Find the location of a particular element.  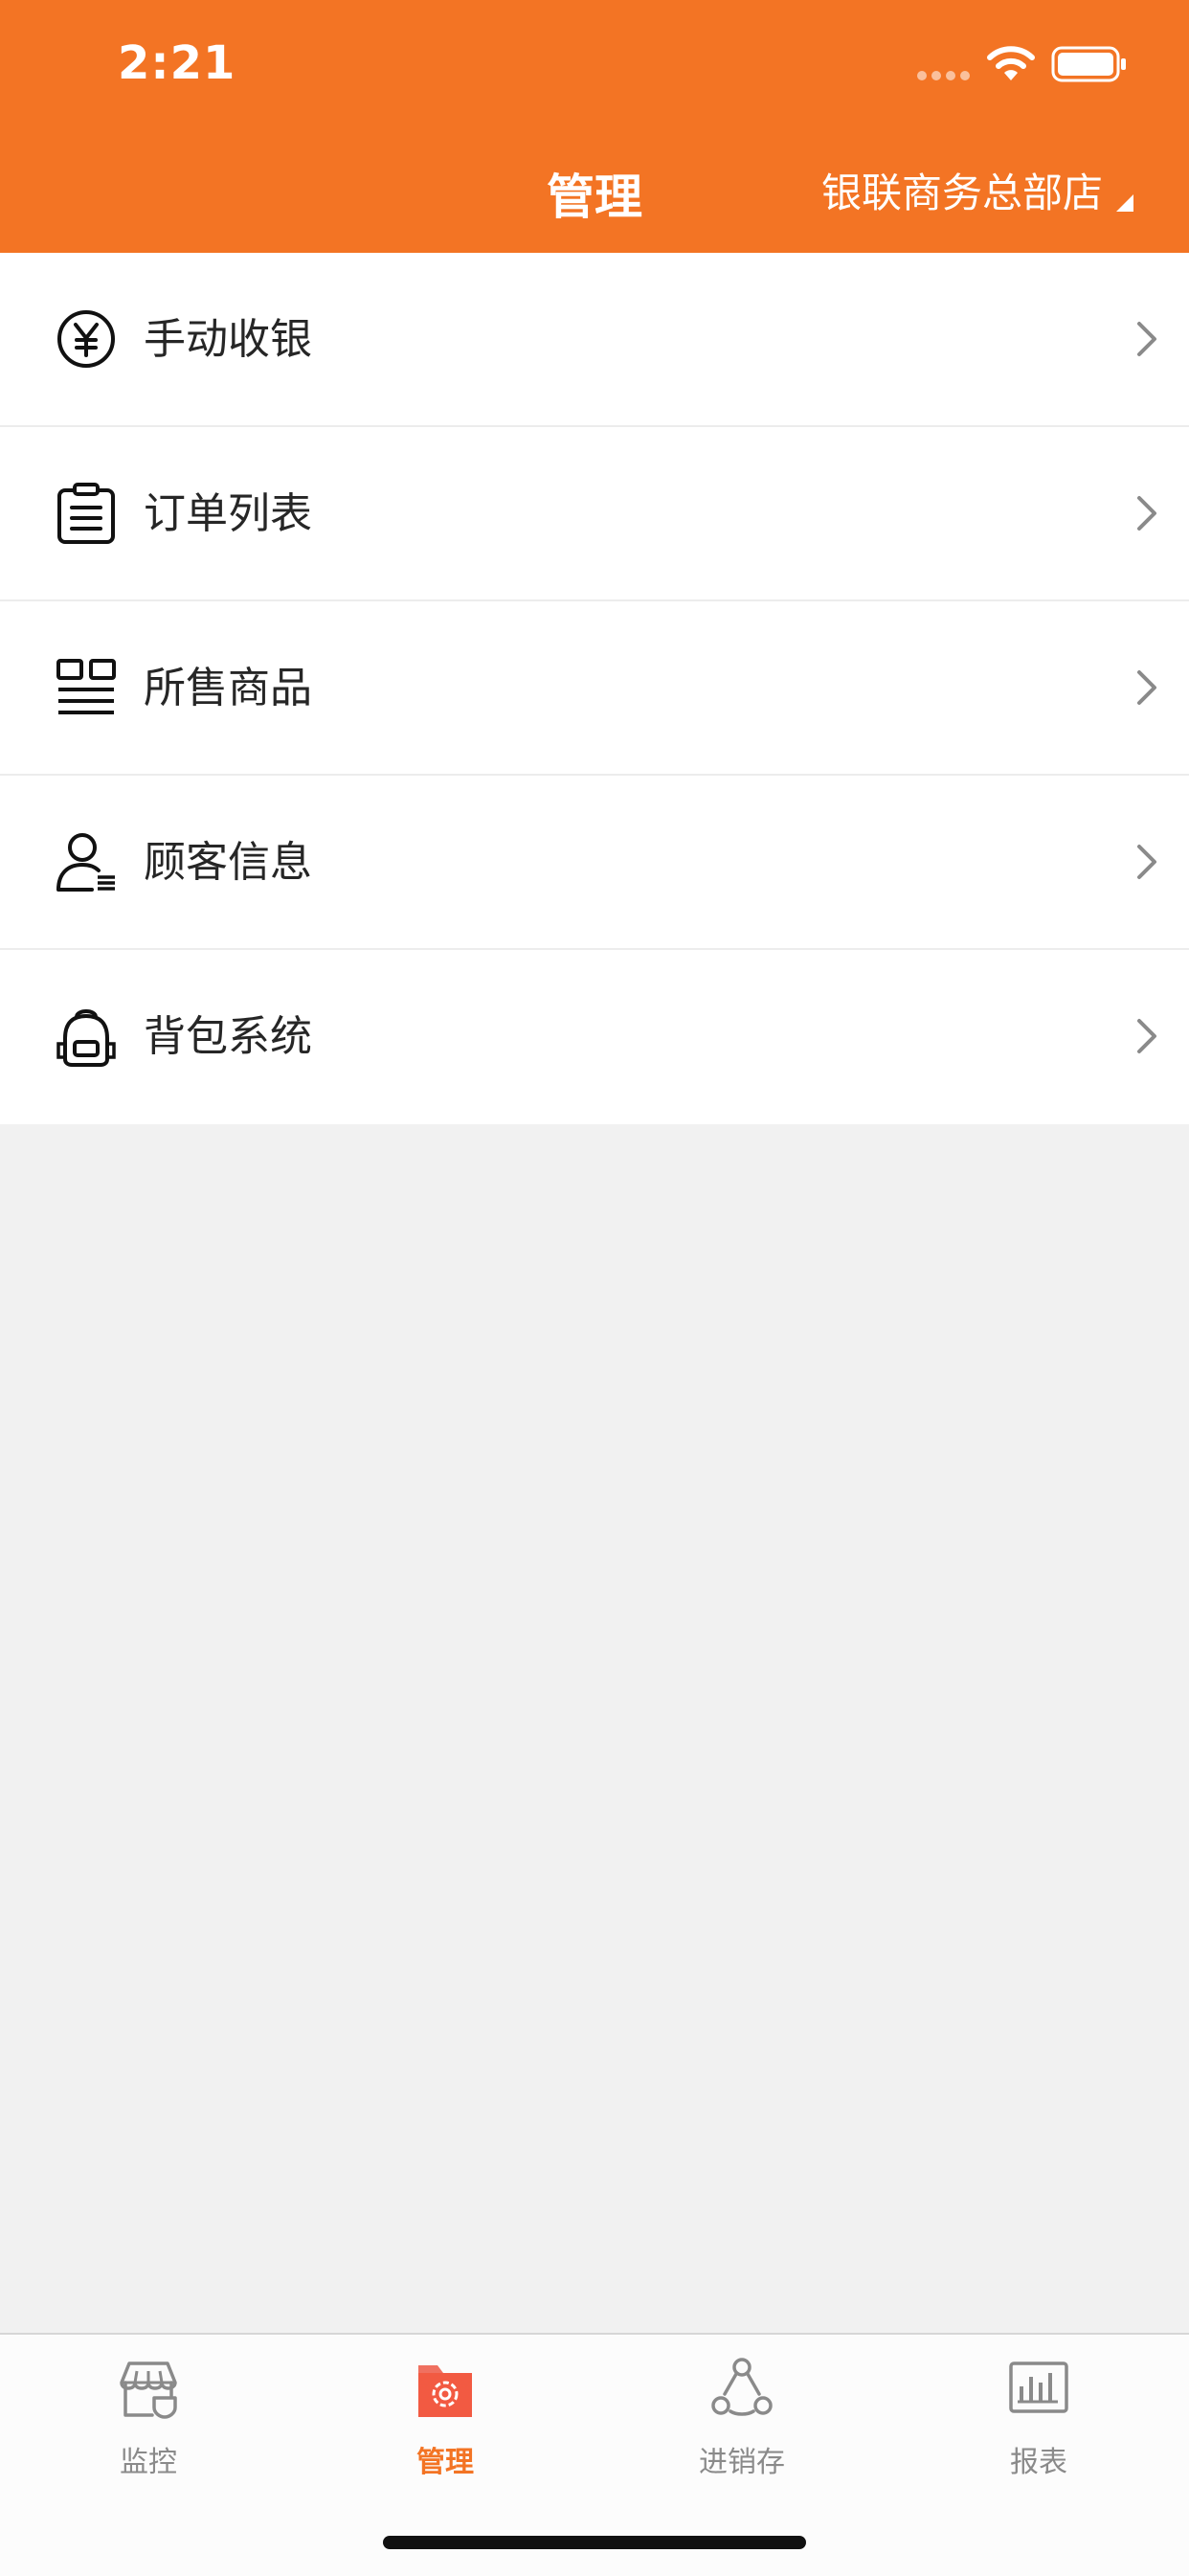

dropdown-caret-icon is located at coordinates (1124, 203).